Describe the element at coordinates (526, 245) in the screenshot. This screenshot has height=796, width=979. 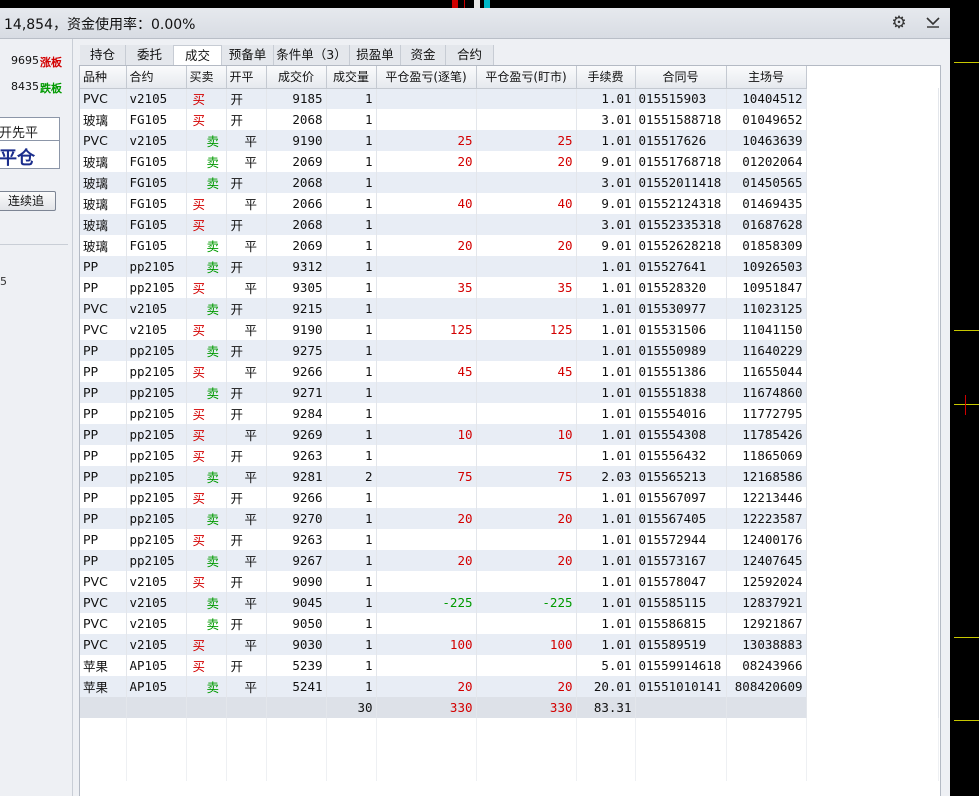
I see `cell-pnl-mark-to-market: 20` at that location.